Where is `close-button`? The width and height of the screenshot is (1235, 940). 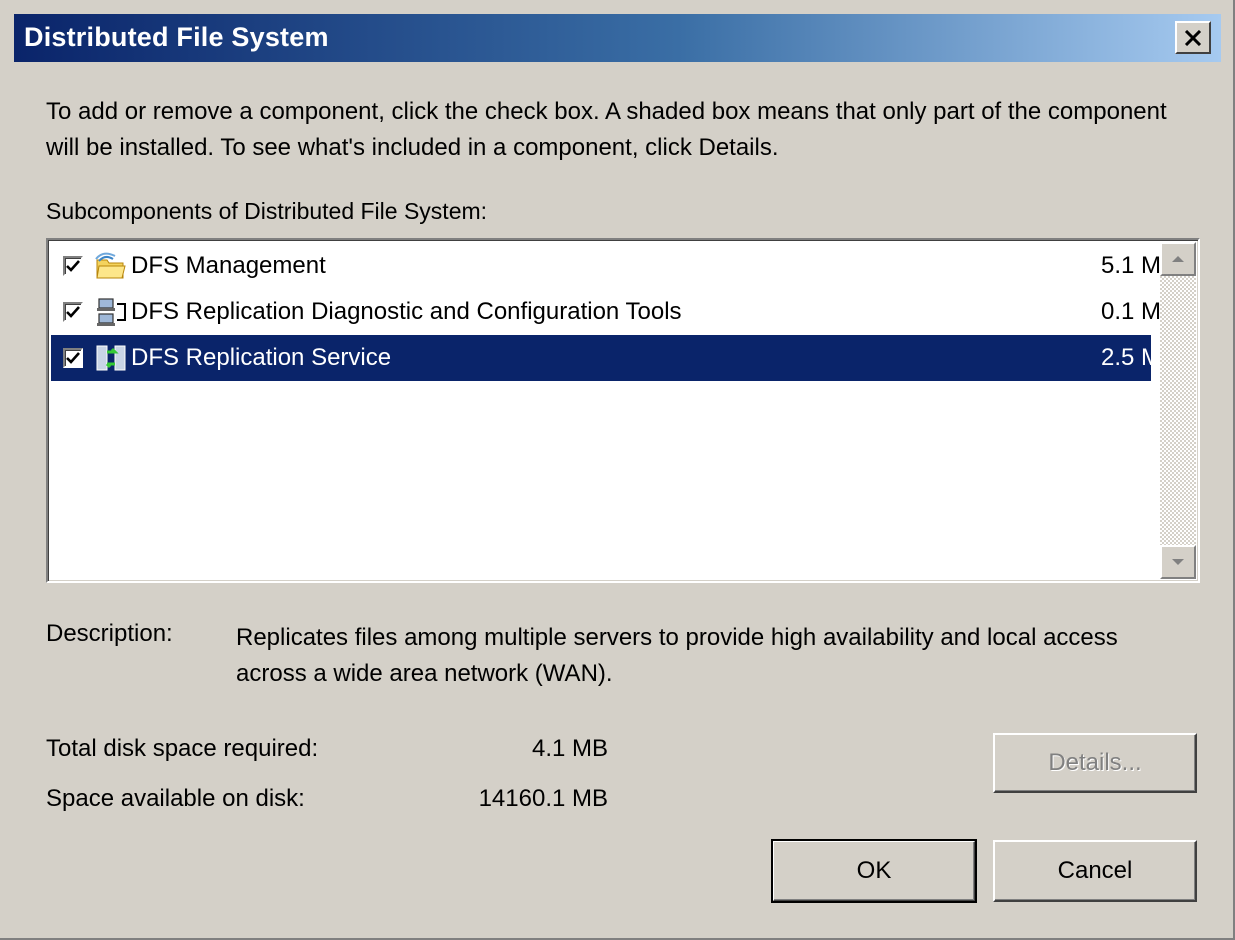
close-button is located at coordinates (1193, 37).